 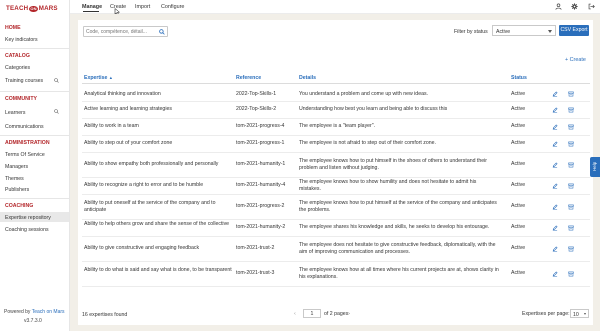 I want to click on user-icon, so click(x=558, y=6).